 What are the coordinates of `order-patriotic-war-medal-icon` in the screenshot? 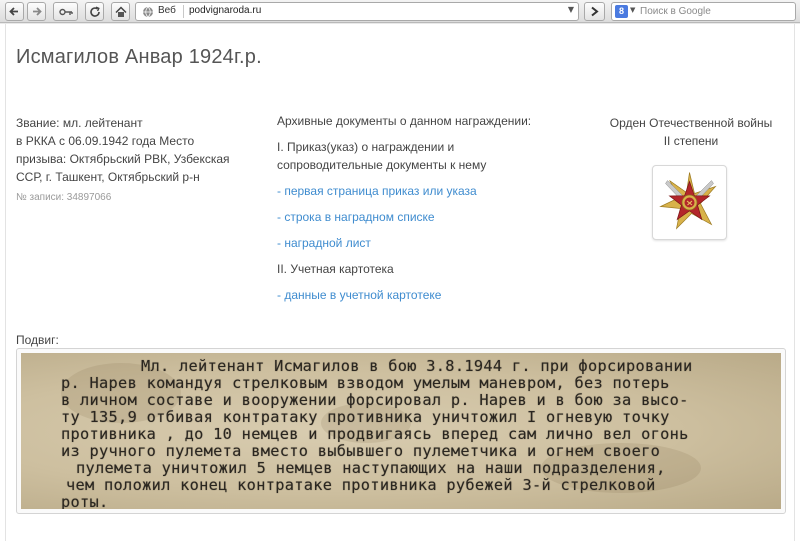 It's located at (688, 201).